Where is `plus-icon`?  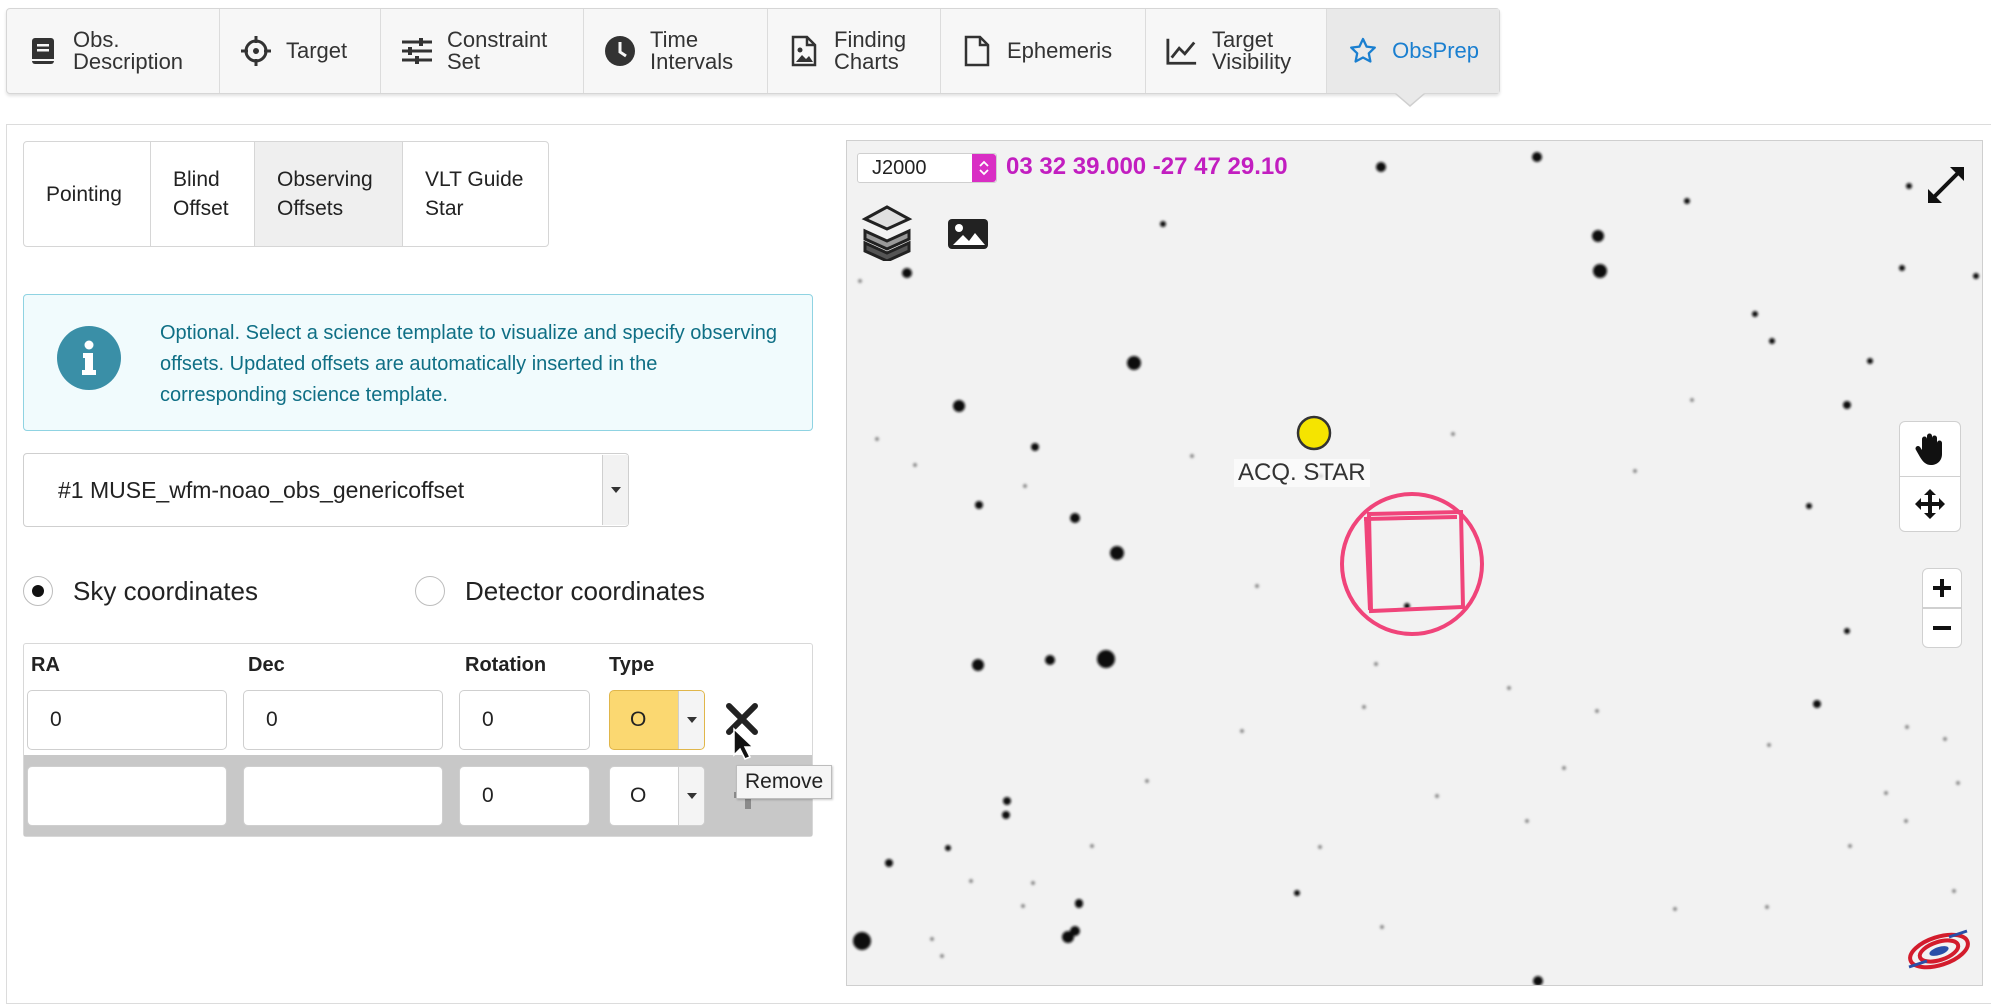 plus-icon is located at coordinates (1942, 588).